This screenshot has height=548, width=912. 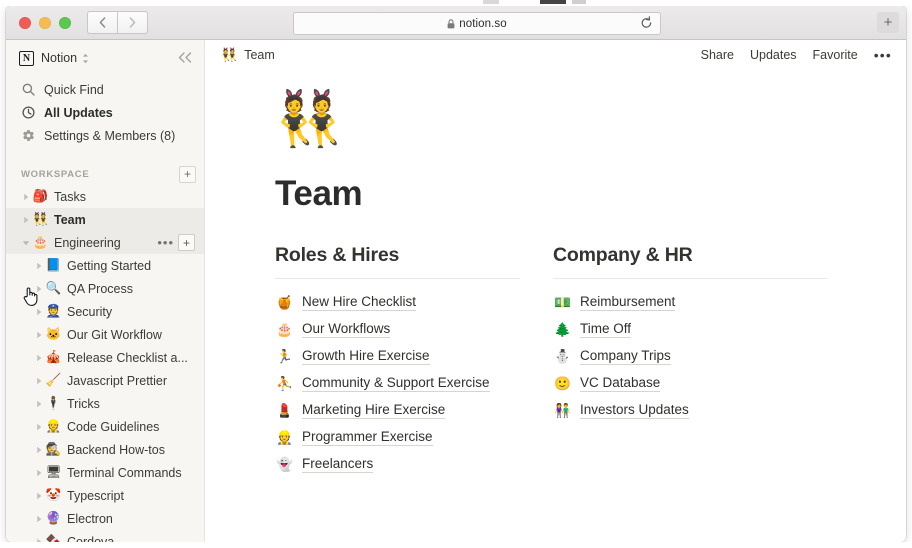 What do you see at coordinates (109, 265) in the screenshot?
I see `sidebar-page-label: Getting Started` at bounding box center [109, 265].